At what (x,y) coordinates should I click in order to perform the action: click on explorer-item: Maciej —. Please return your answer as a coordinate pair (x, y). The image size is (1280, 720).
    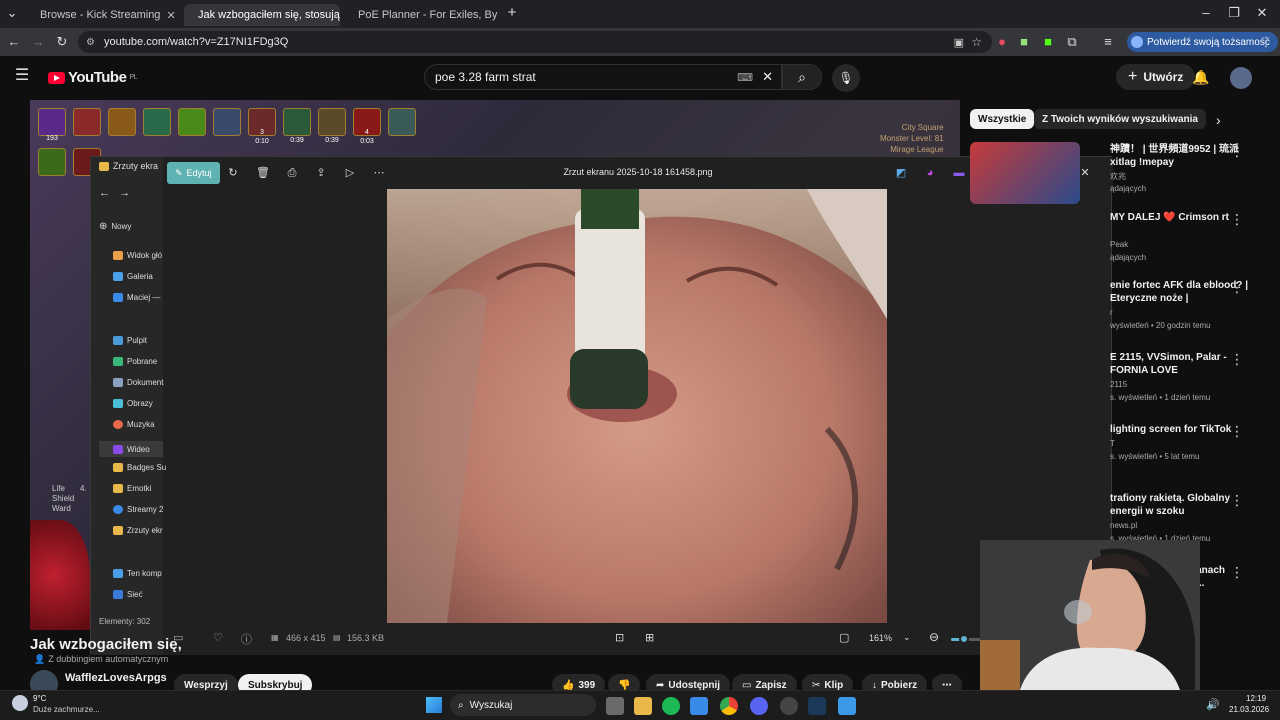
    Looking at the image, I should click on (145, 297).